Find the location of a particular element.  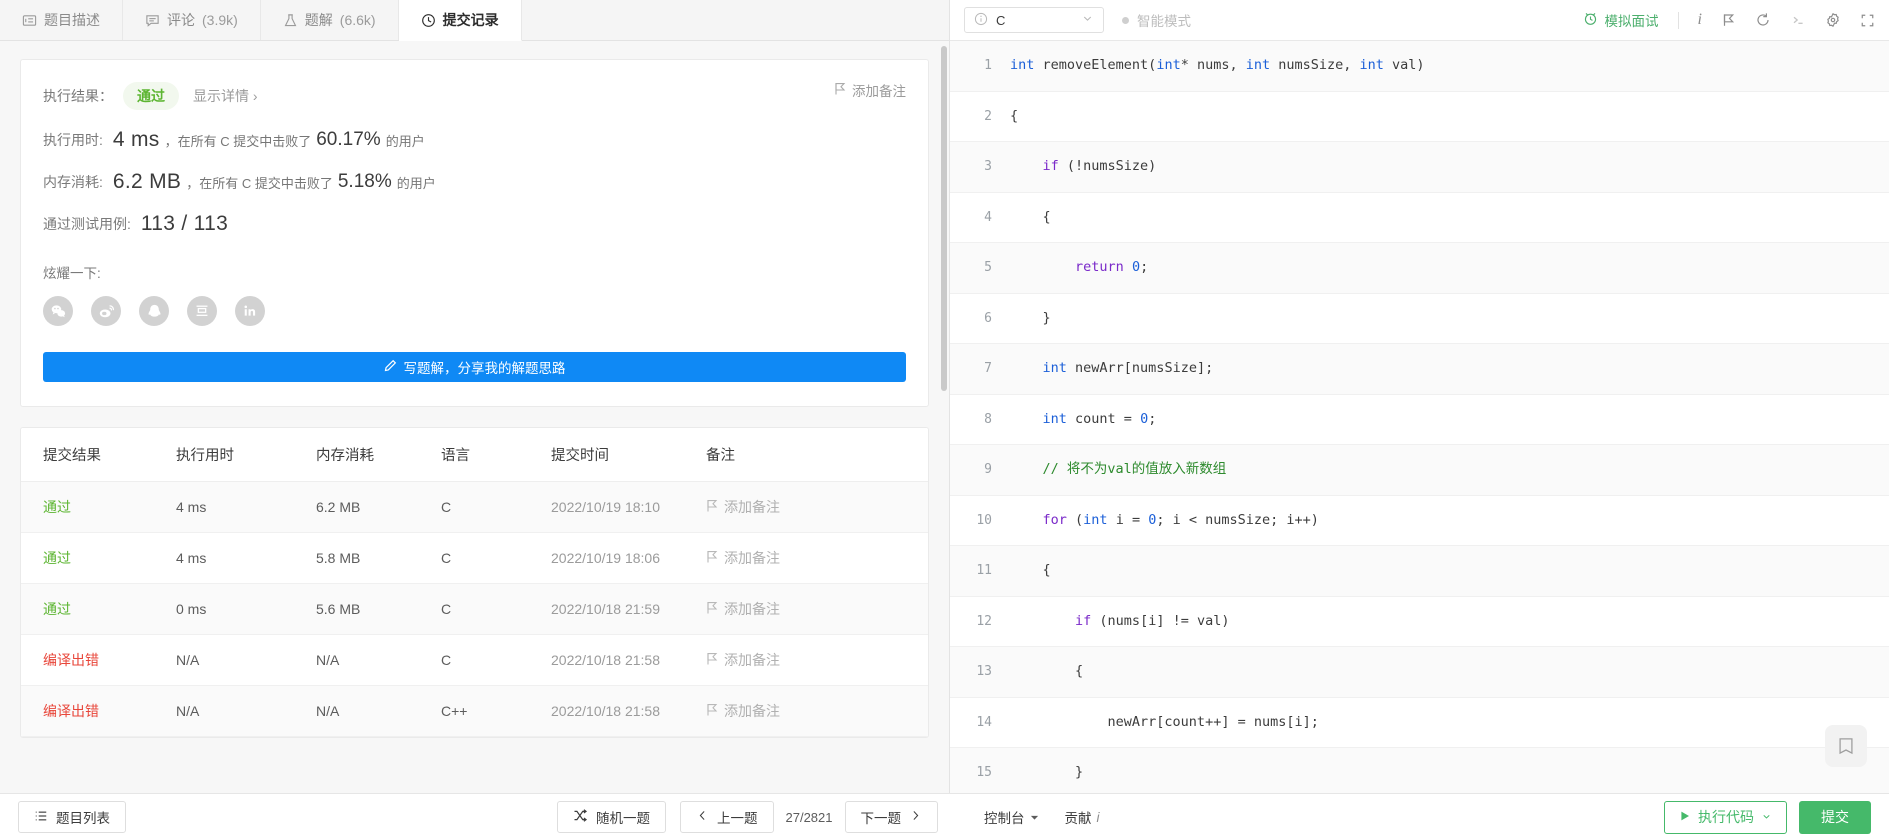

line-number: 7 is located at coordinates (978, 369).